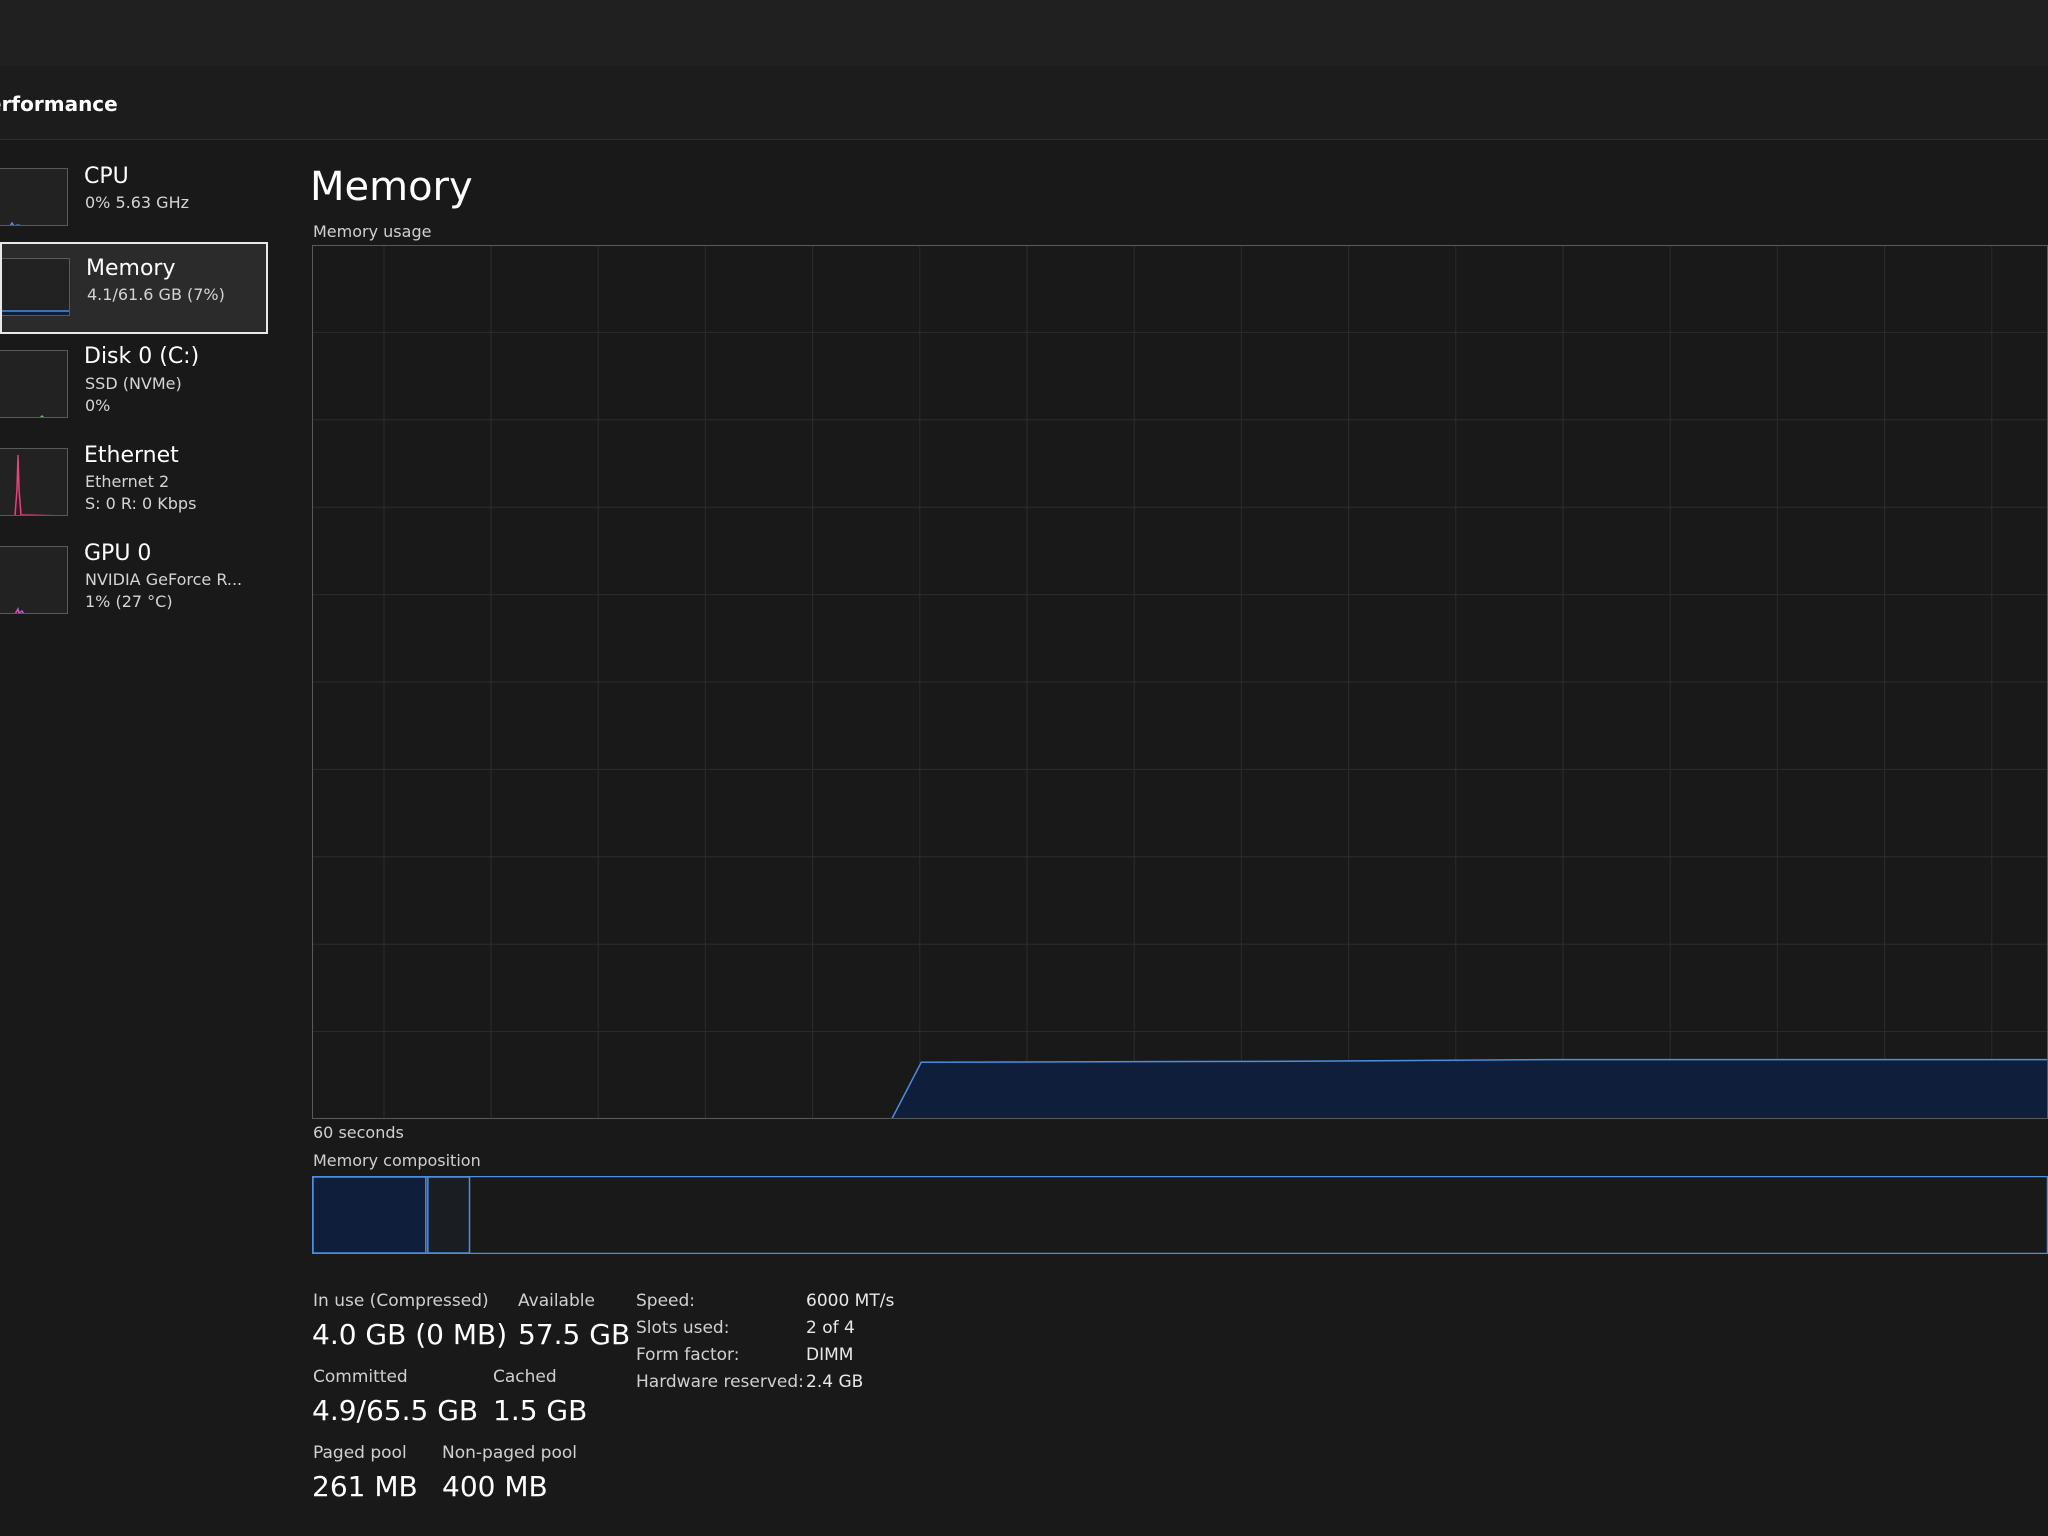 The height and width of the screenshot is (1536, 2048). I want to click on sidebar-item-disk: Disk 0 (C:) SSD (NVMe) 0%, so click(134, 382).